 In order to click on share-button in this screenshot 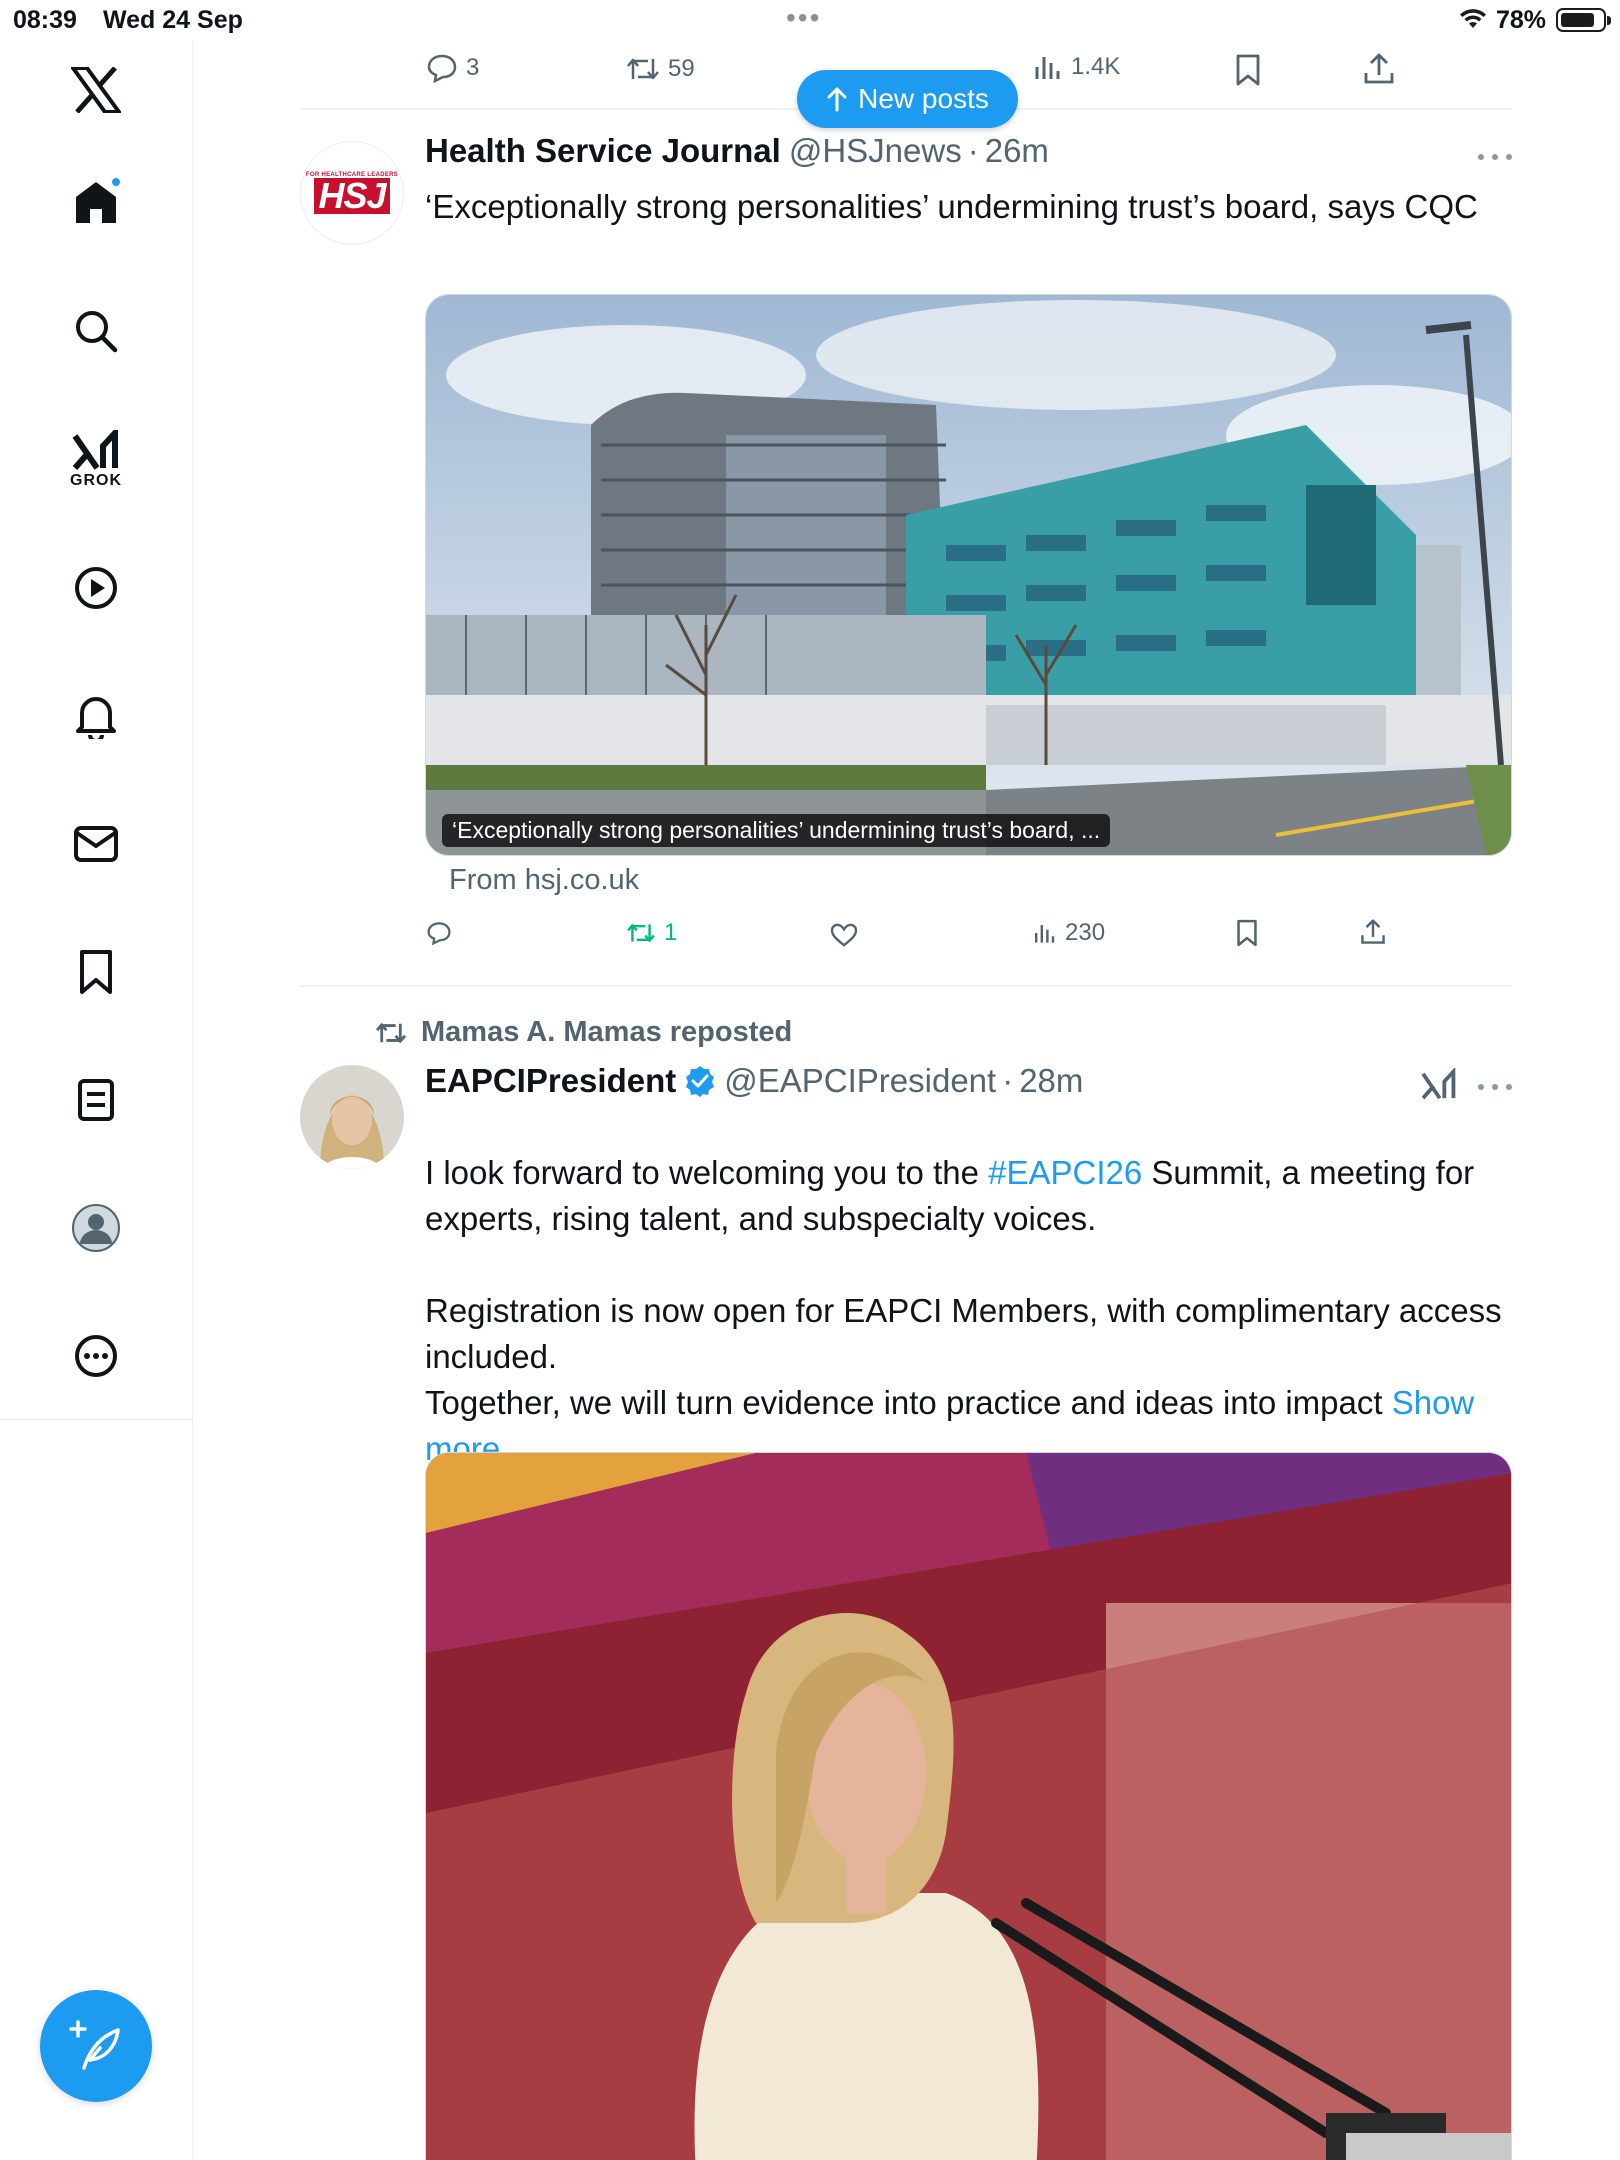, I will do `click(1373, 932)`.